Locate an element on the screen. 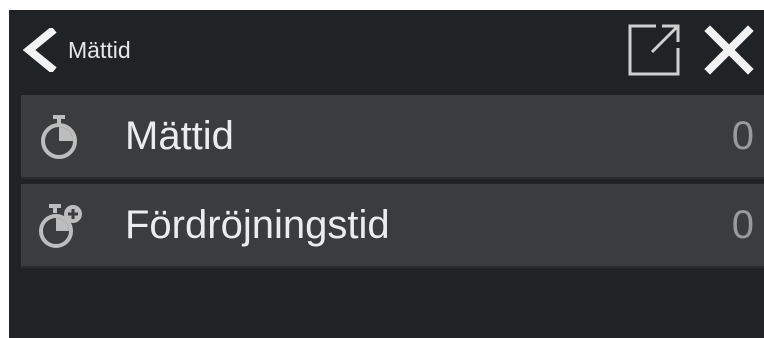  close-icon is located at coordinates (729, 50).